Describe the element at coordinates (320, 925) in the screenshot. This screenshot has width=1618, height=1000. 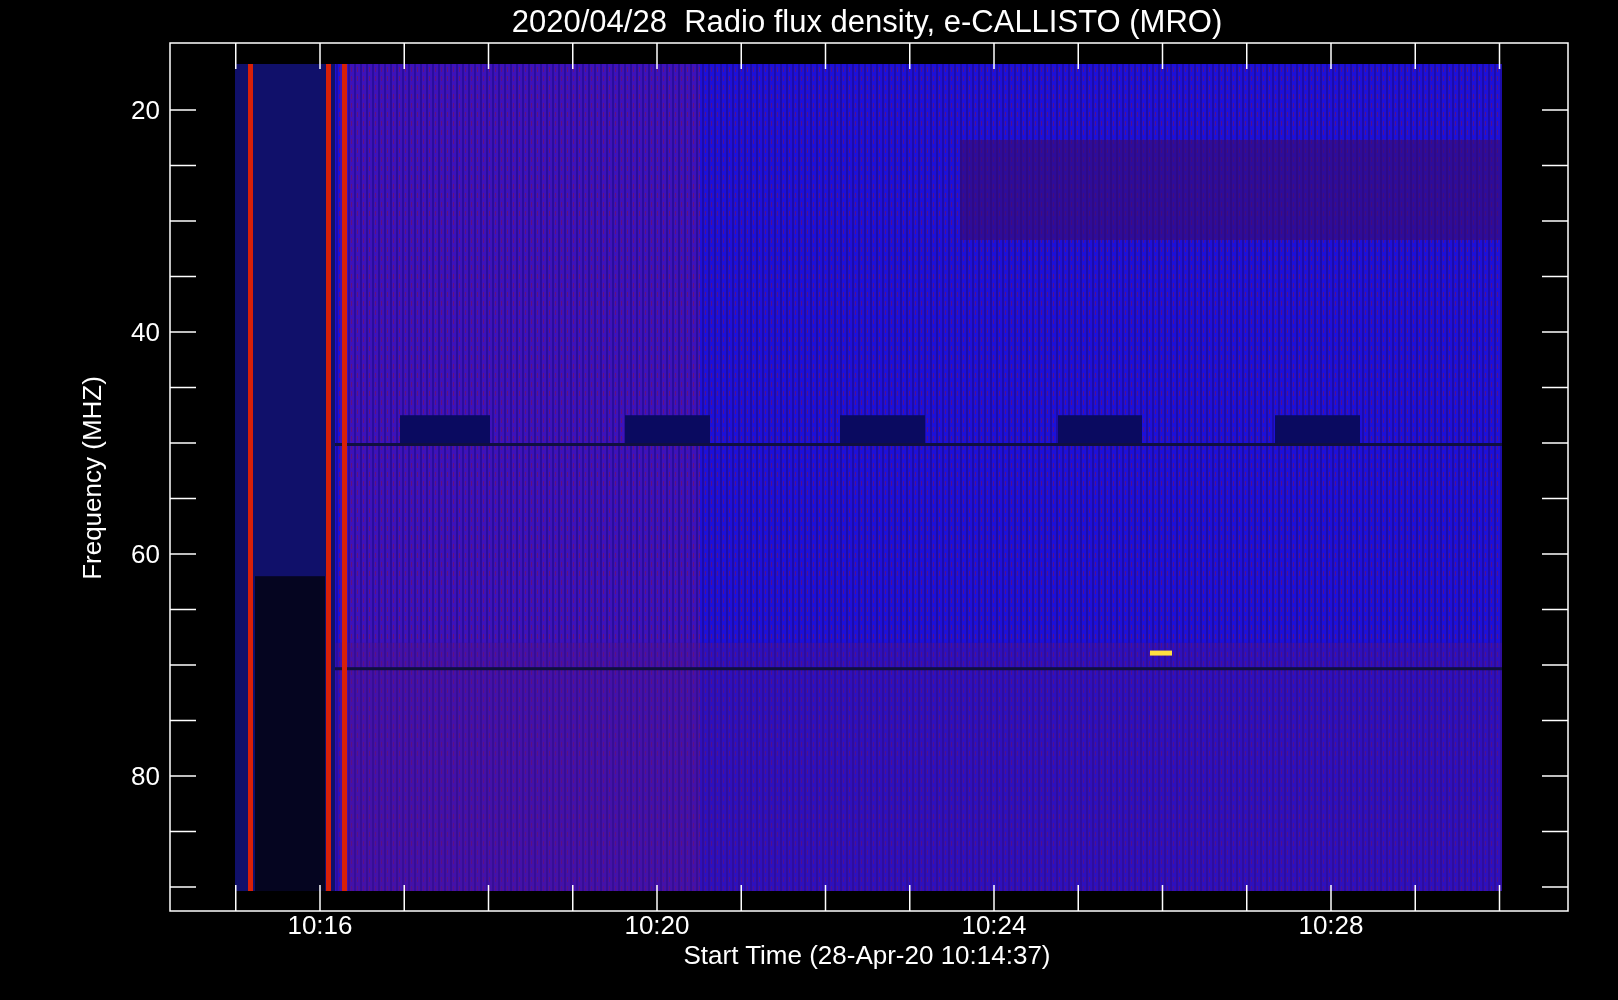
I see `x-tick-label: 10:16` at that location.